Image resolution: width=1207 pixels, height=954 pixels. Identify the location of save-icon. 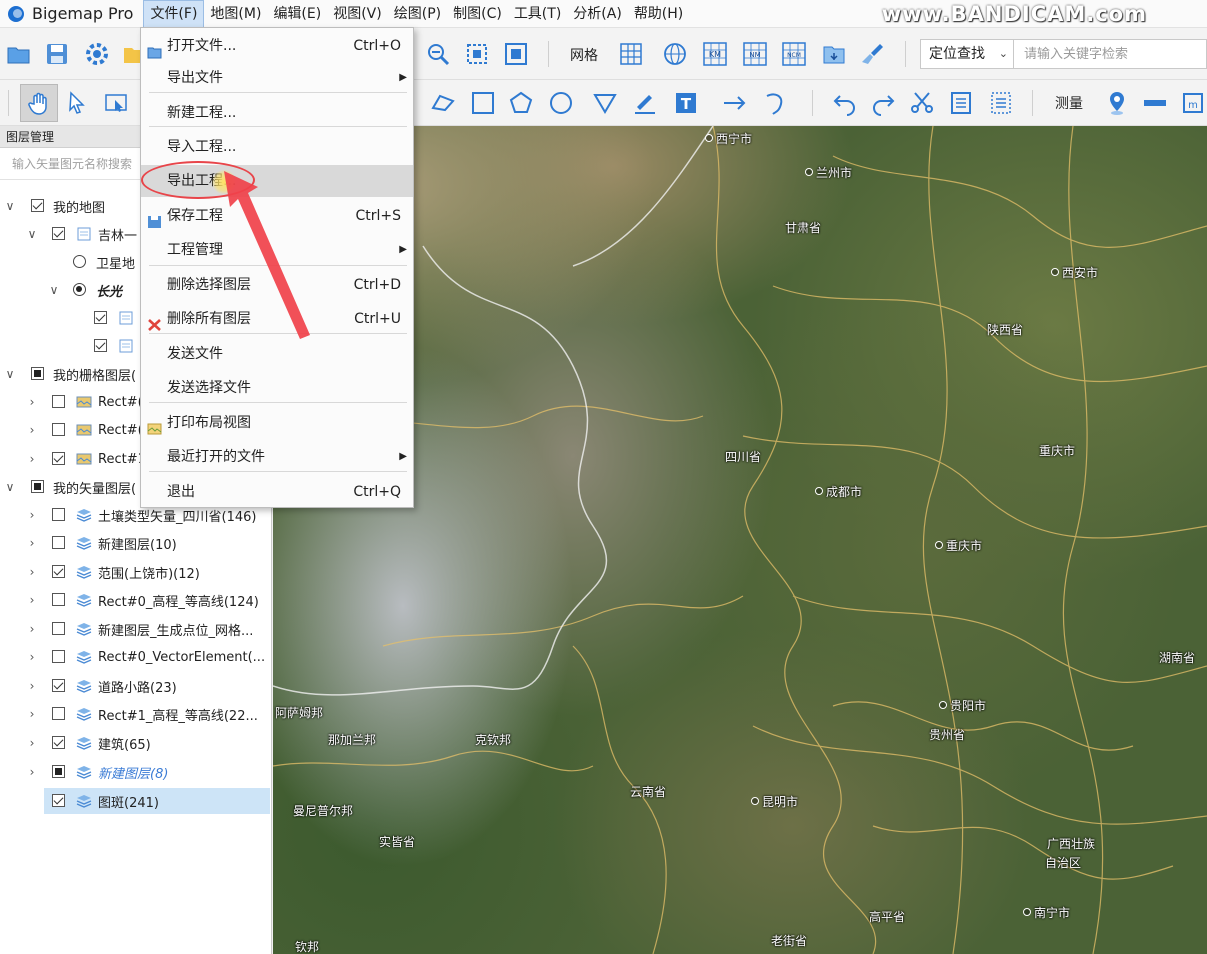
(57, 54).